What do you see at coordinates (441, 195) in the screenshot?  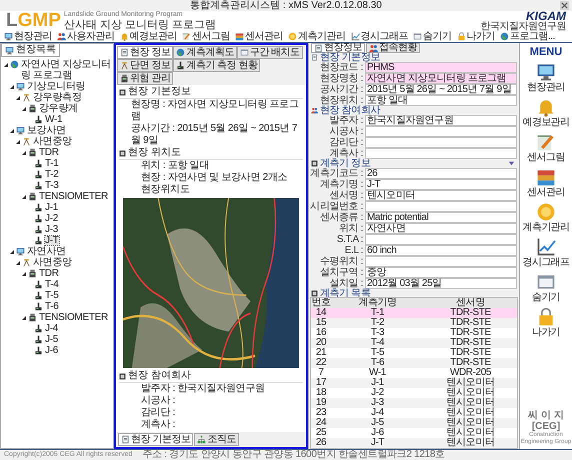 I see `text-field: 텐시오미터` at bounding box center [441, 195].